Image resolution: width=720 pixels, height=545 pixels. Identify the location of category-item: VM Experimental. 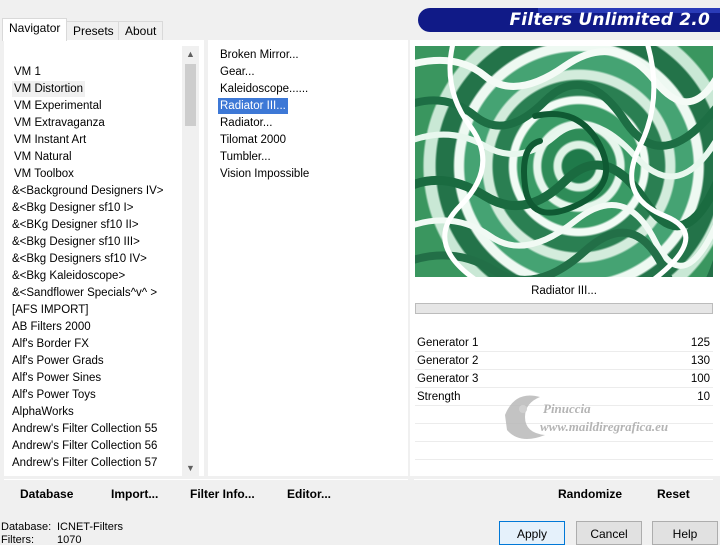
(58, 106).